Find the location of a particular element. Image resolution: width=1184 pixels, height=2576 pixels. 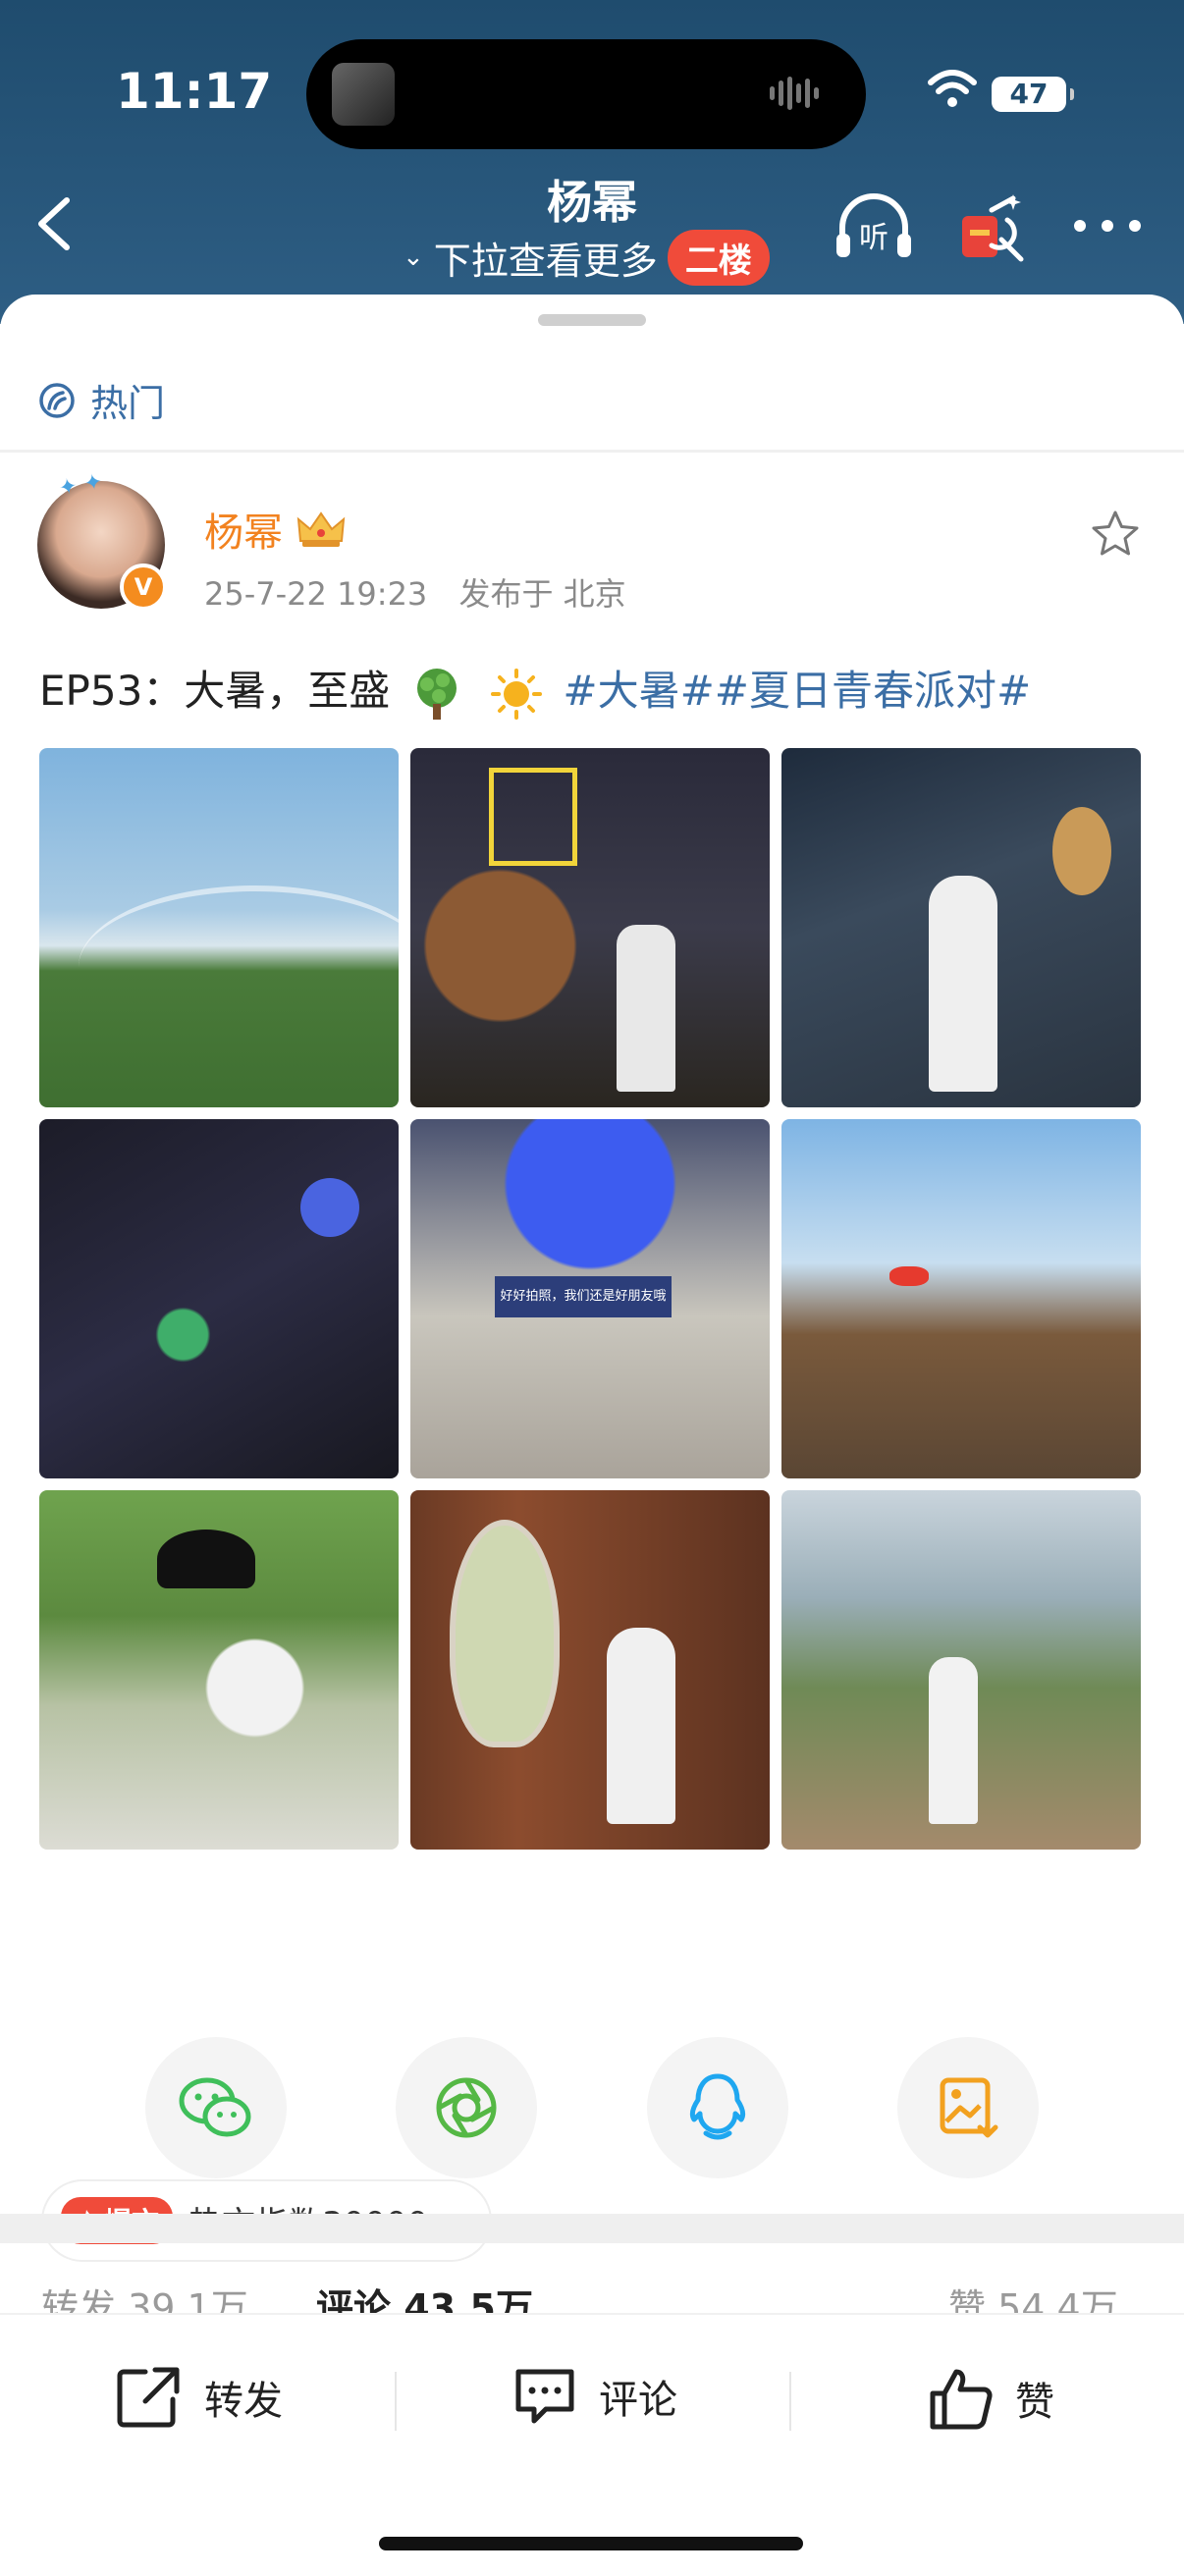

repost-label: 转发 is located at coordinates (243, 2401).